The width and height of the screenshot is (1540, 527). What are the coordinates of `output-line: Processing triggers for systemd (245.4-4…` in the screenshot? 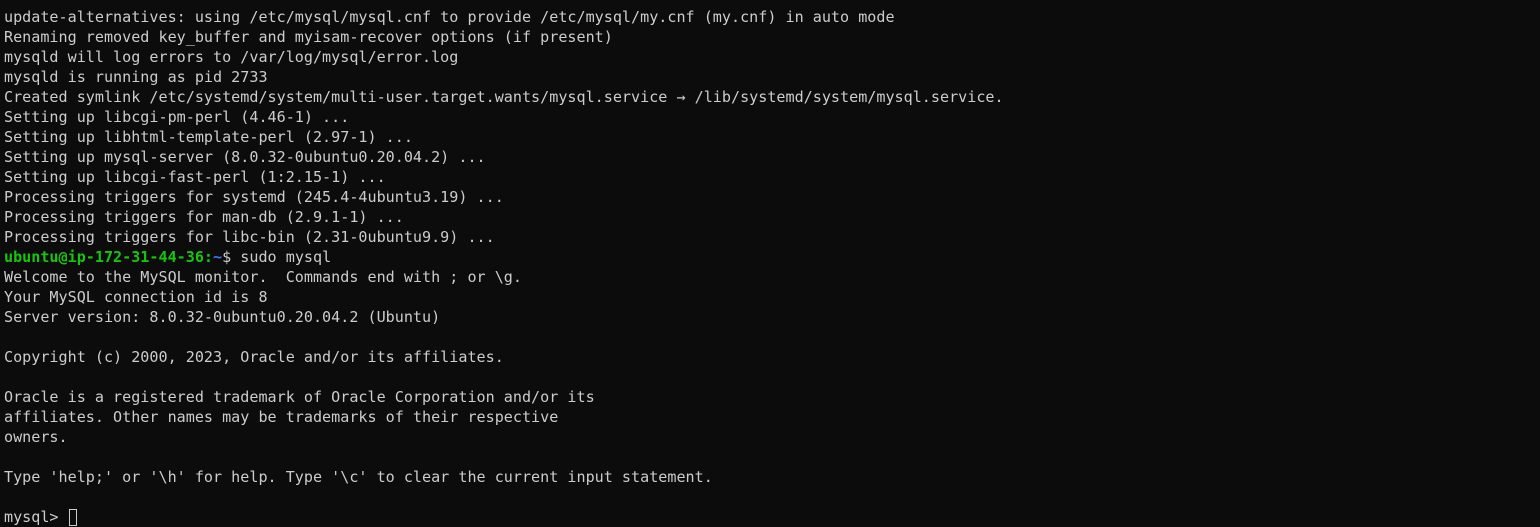 It's located at (254, 197).